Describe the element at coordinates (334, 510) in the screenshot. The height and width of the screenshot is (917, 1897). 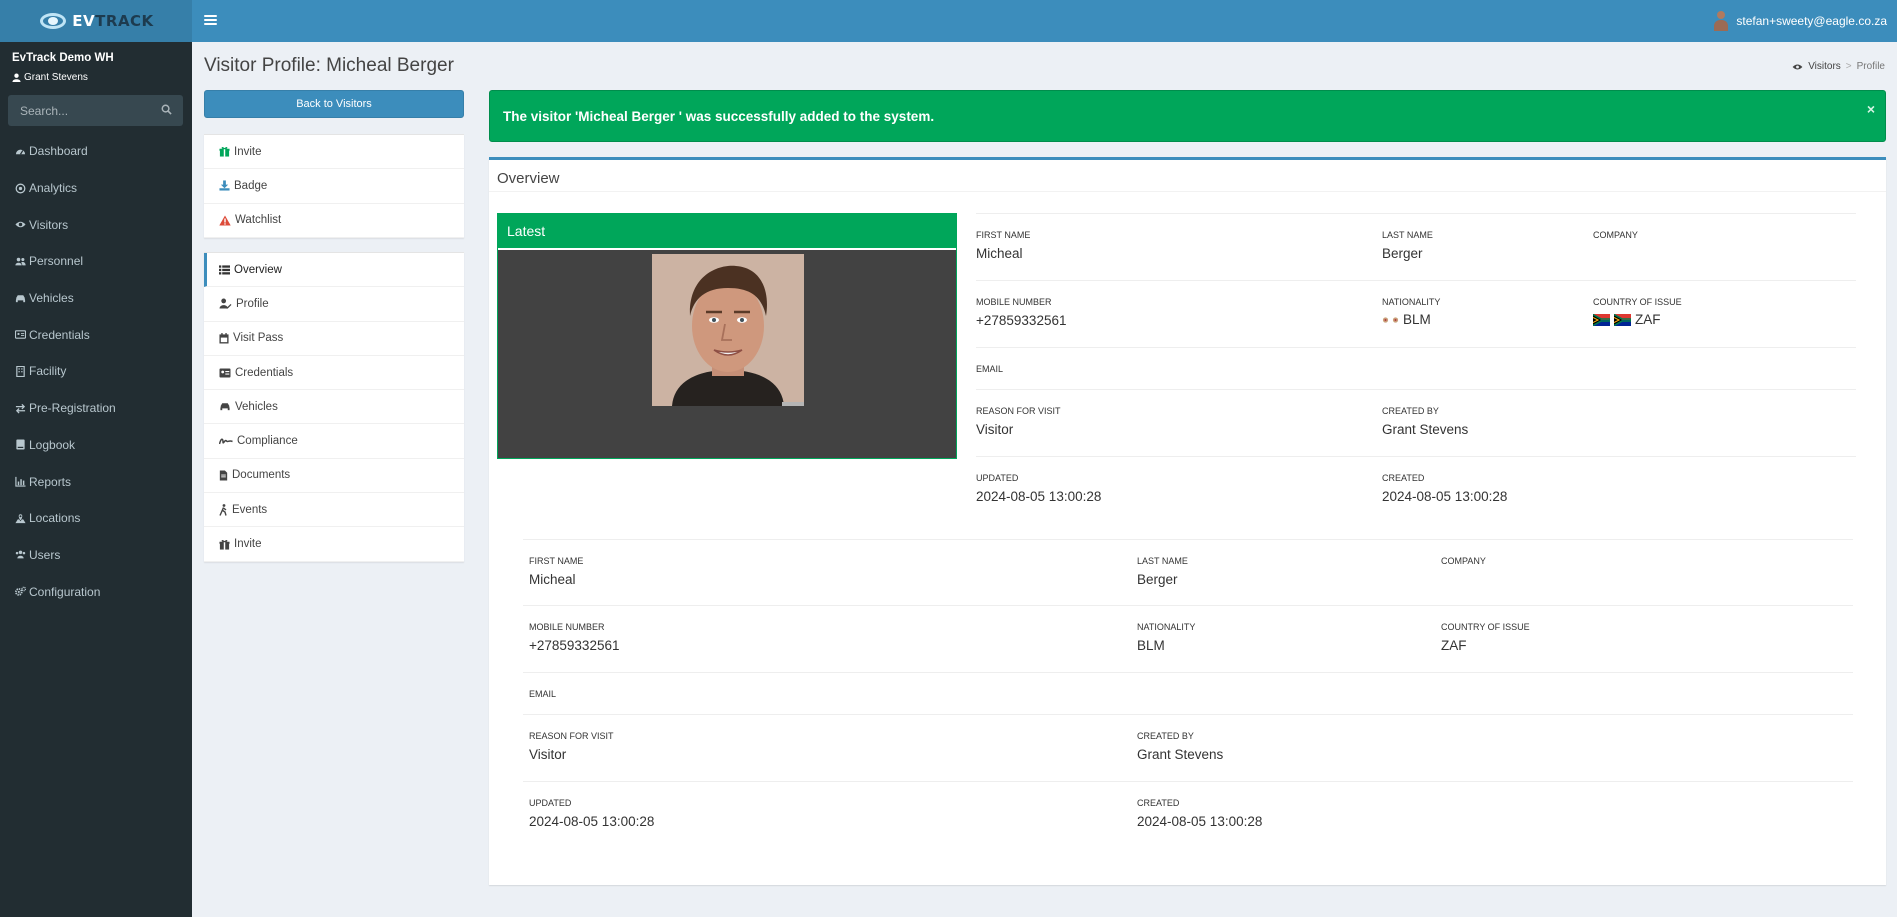
I see `tab-events: Events` at that location.